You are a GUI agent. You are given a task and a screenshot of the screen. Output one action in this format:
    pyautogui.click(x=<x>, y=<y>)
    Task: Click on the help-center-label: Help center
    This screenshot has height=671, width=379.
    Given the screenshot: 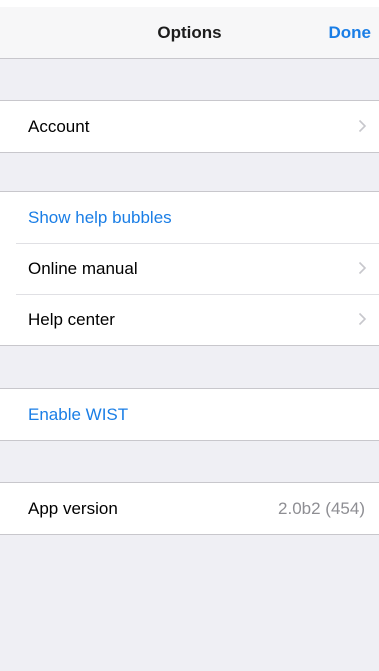 What is the action you would take?
    pyautogui.click(x=71, y=319)
    